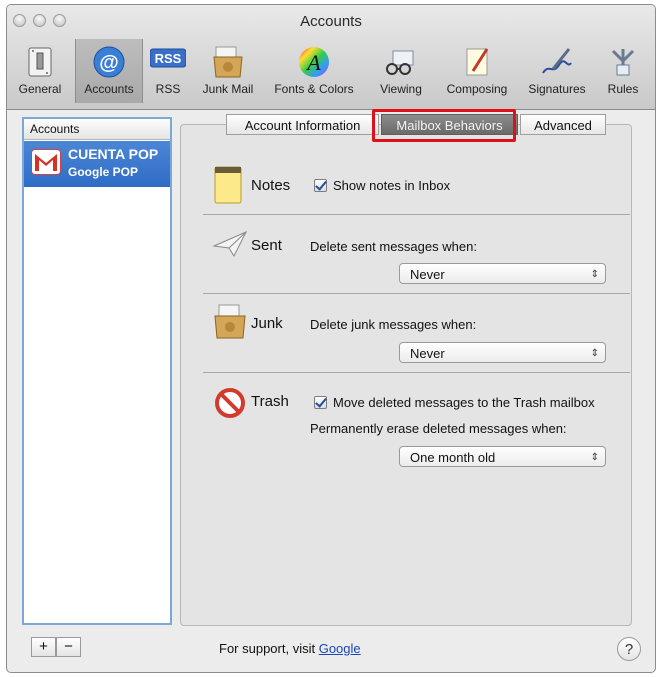 This screenshot has width=661, height=677. What do you see at coordinates (393, 324) in the screenshot?
I see `junk-prompt: Delete junk messages when:` at bounding box center [393, 324].